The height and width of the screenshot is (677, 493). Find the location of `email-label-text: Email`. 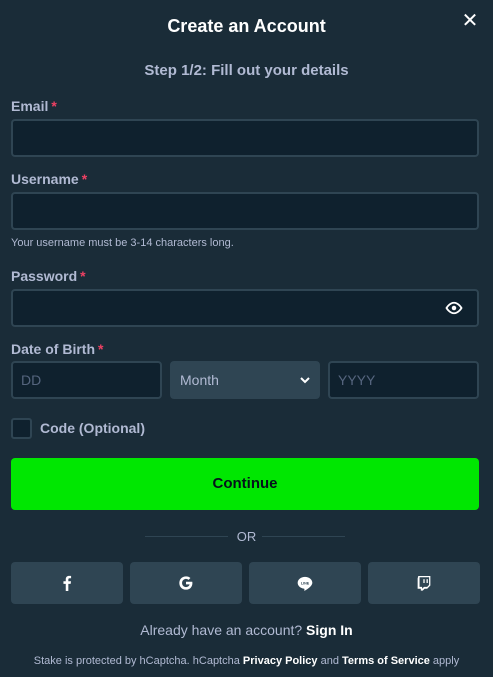

email-label-text: Email is located at coordinates (30, 106).